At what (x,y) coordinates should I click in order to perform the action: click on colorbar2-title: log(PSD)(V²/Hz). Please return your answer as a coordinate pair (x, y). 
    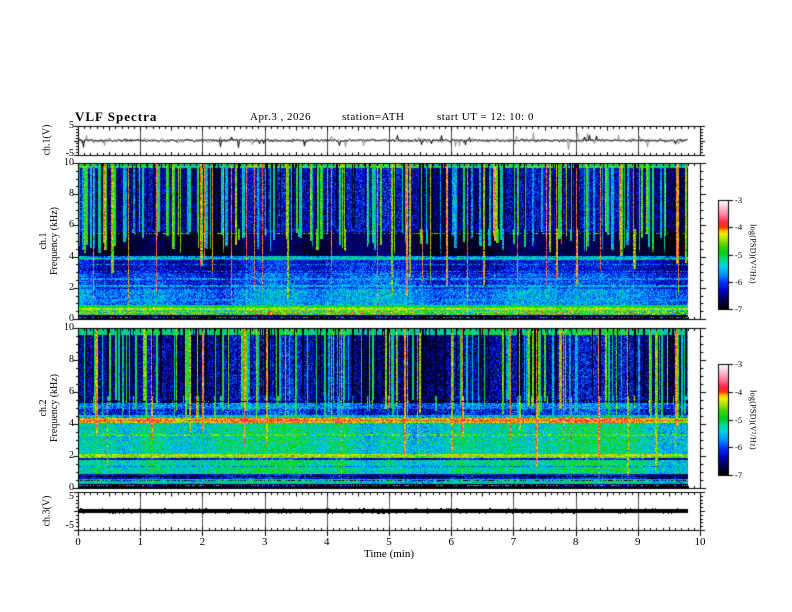
    Looking at the image, I should click on (753, 420).